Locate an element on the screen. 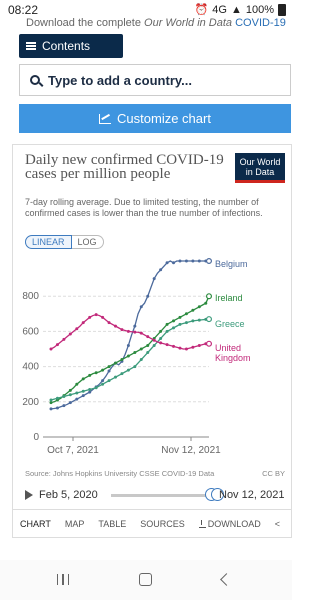  series-label: Belgium is located at coordinates (231, 264).